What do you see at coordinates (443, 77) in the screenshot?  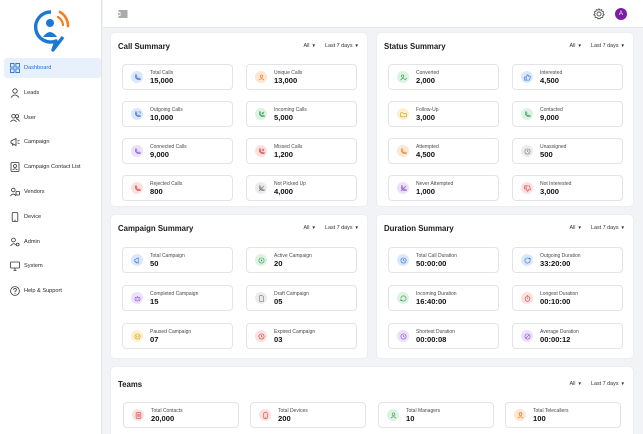 I see `stat-converted: Converted 2,000` at bounding box center [443, 77].